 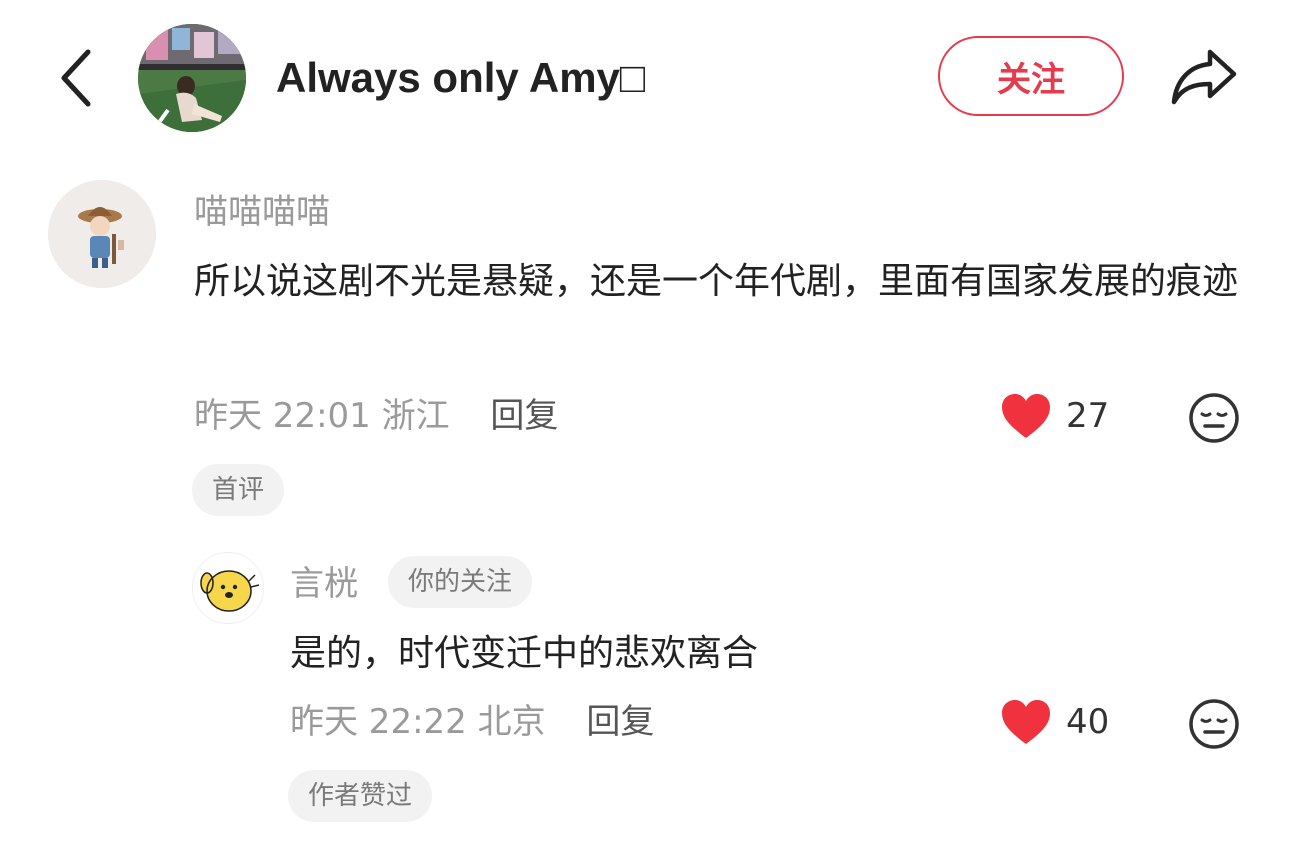 I want to click on reply-meta: 昨天 22:22 北京 回复, so click(x=472, y=722).